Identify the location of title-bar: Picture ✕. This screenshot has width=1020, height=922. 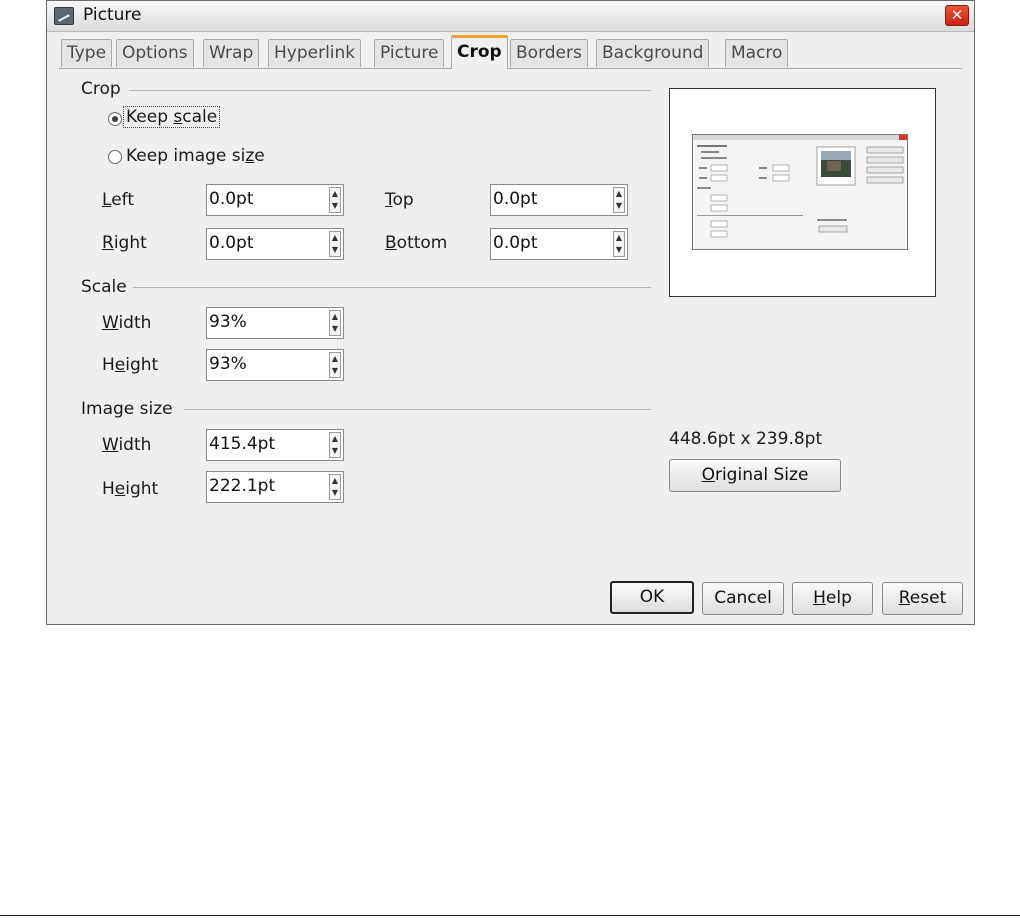
(510, 16).